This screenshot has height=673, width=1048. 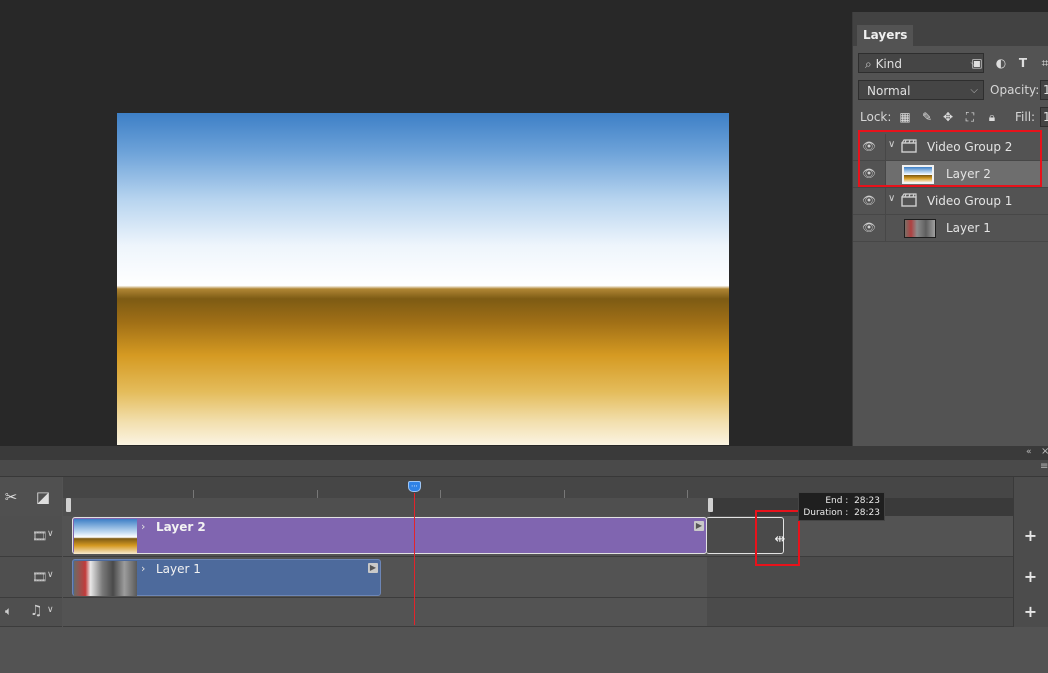 I want to click on speaker-icon: 🔈︎, so click(x=8, y=611).